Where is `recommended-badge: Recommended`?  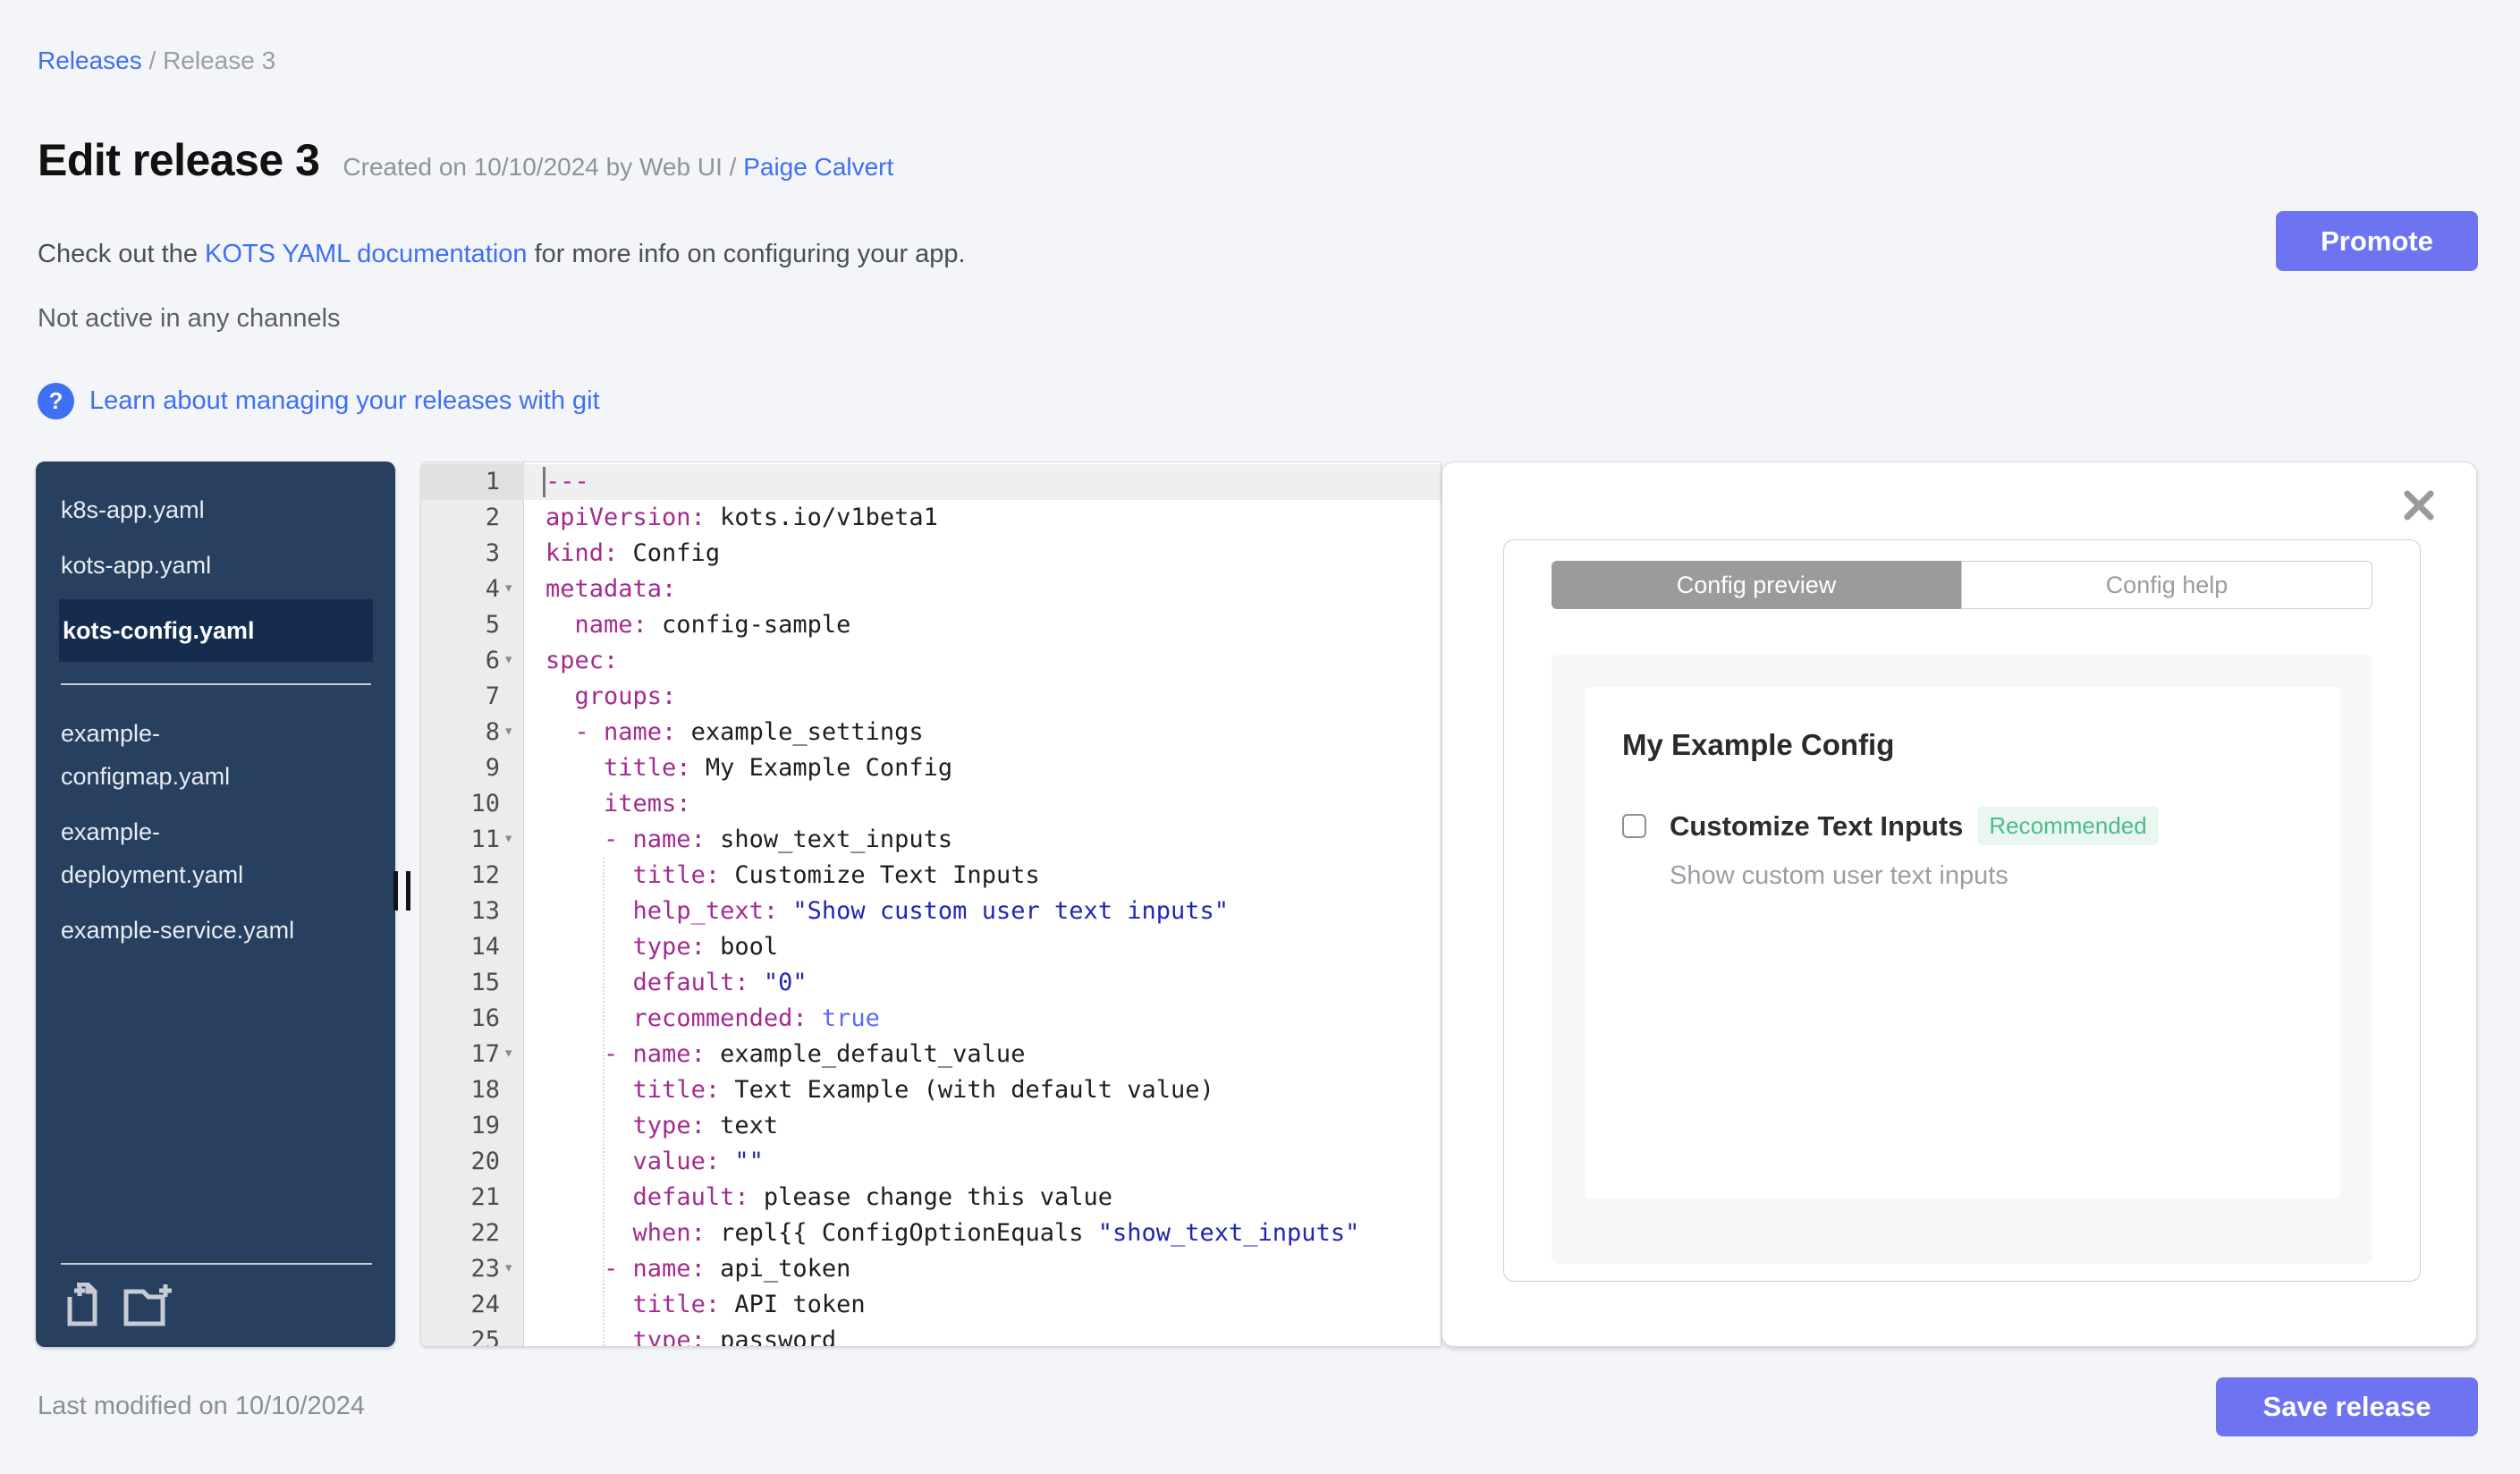 recommended-badge: Recommended is located at coordinates (2068, 826).